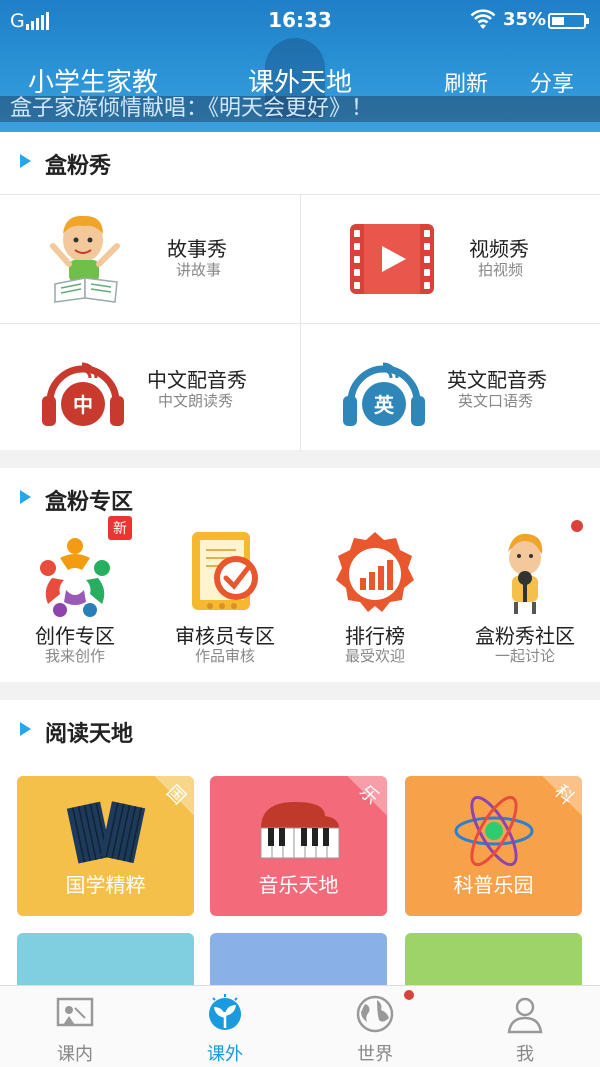  What do you see at coordinates (552, 82) in the screenshot?
I see `share-button: 分享` at bounding box center [552, 82].